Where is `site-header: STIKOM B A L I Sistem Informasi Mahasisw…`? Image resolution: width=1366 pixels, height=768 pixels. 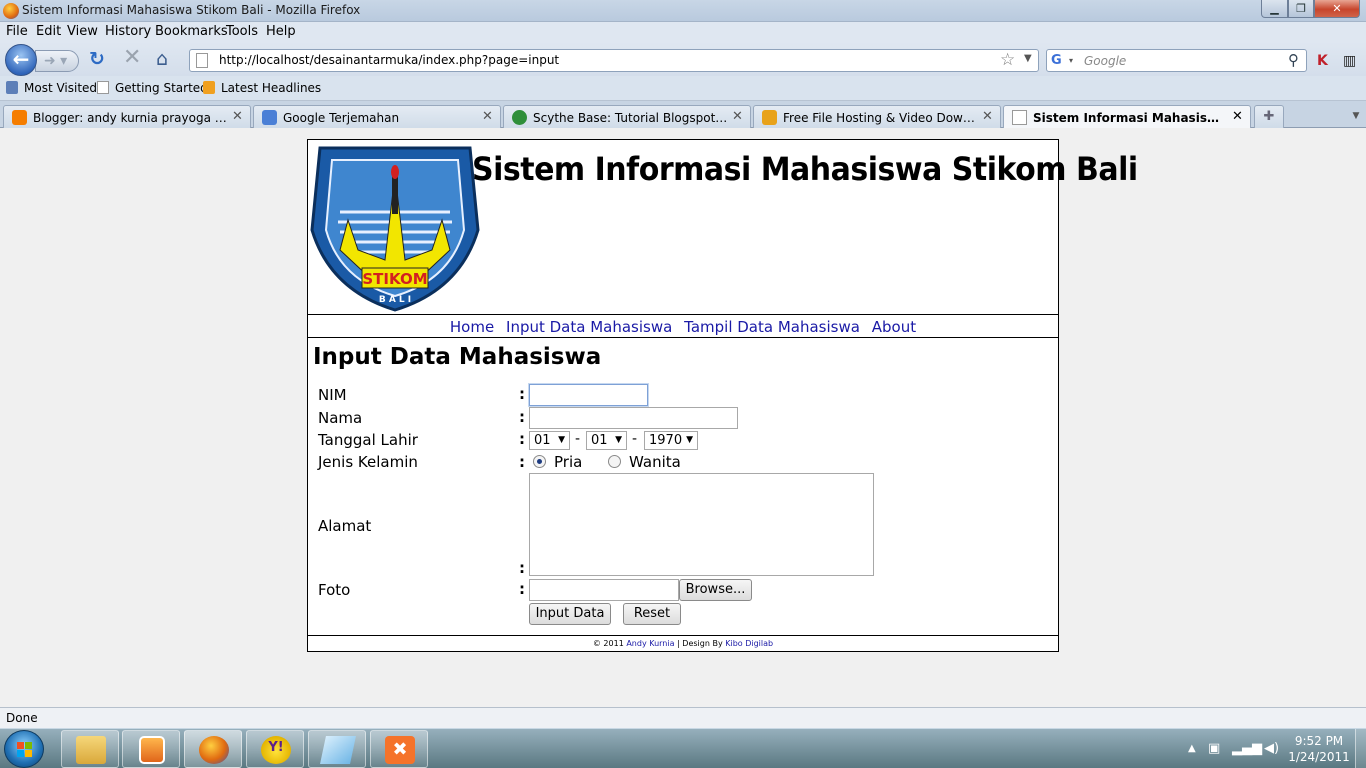 site-header: STIKOM B A L I Sistem Informasi Mahasisw… is located at coordinates (723, 227).